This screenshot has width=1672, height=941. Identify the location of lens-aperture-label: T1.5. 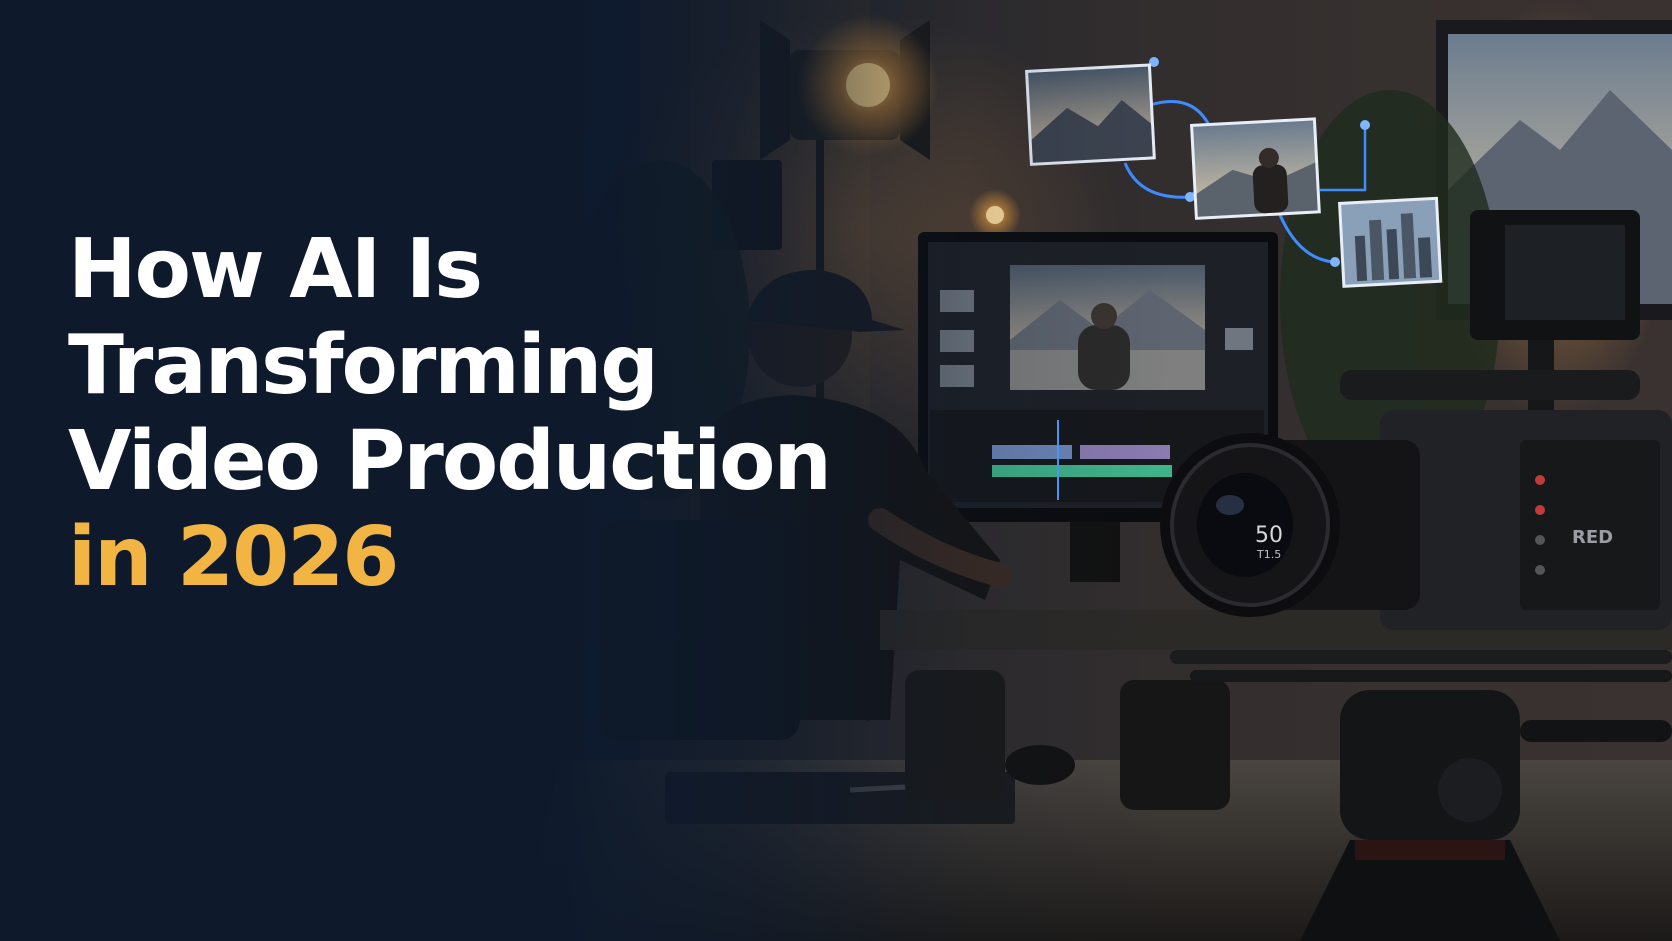
(1268, 554).